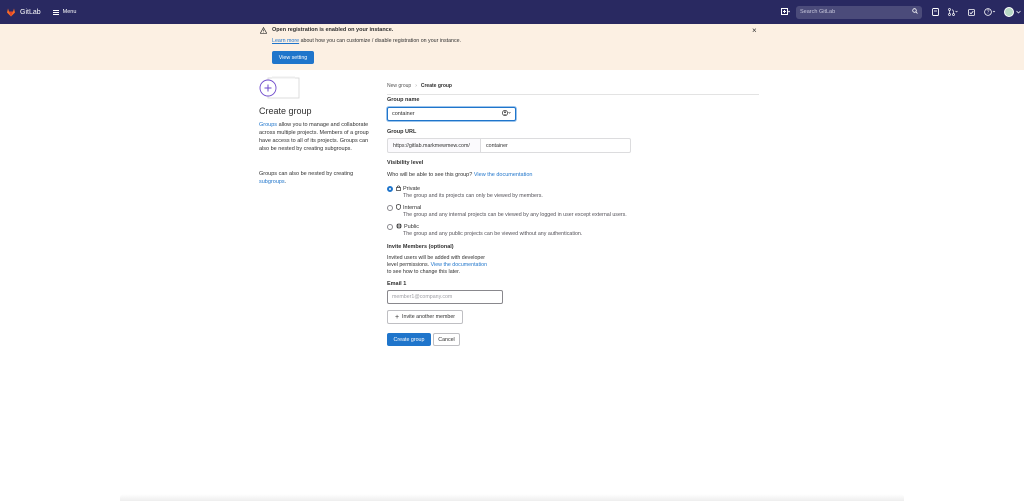  I want to click on breadcrumb-new-group: New group, so click(399, 86).